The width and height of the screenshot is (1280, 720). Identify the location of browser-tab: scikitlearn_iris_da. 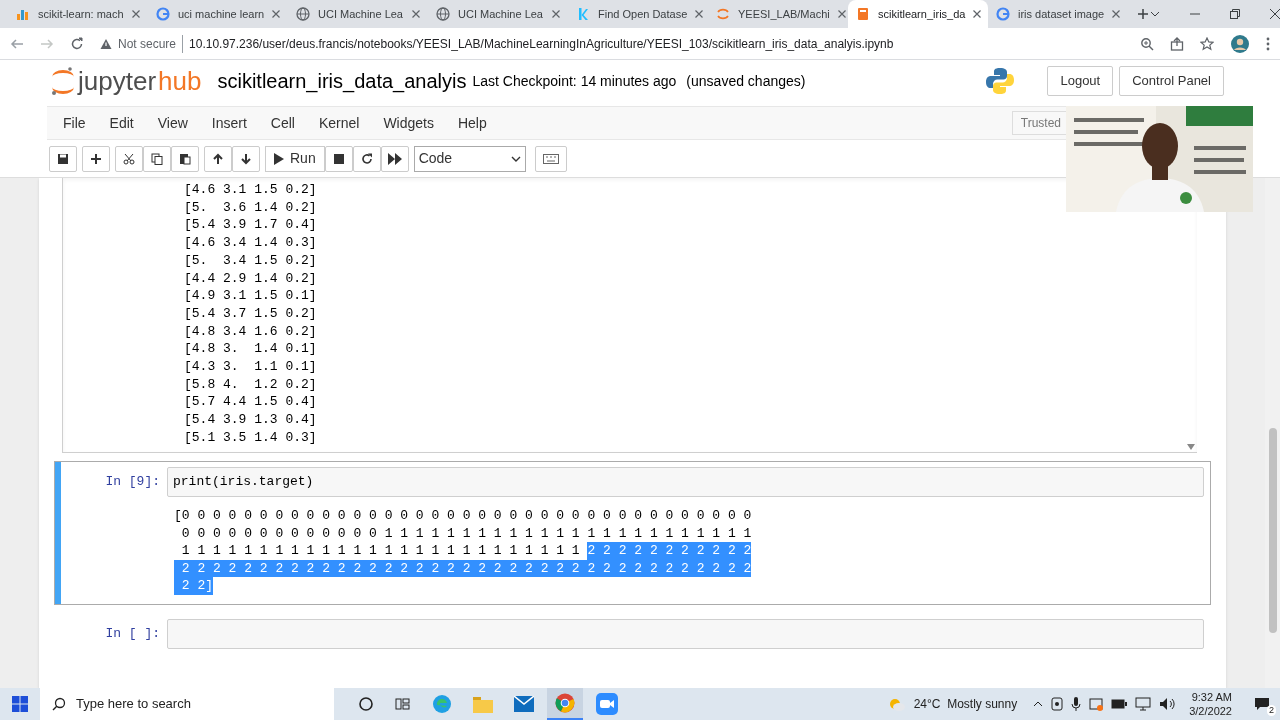
(918, 14).